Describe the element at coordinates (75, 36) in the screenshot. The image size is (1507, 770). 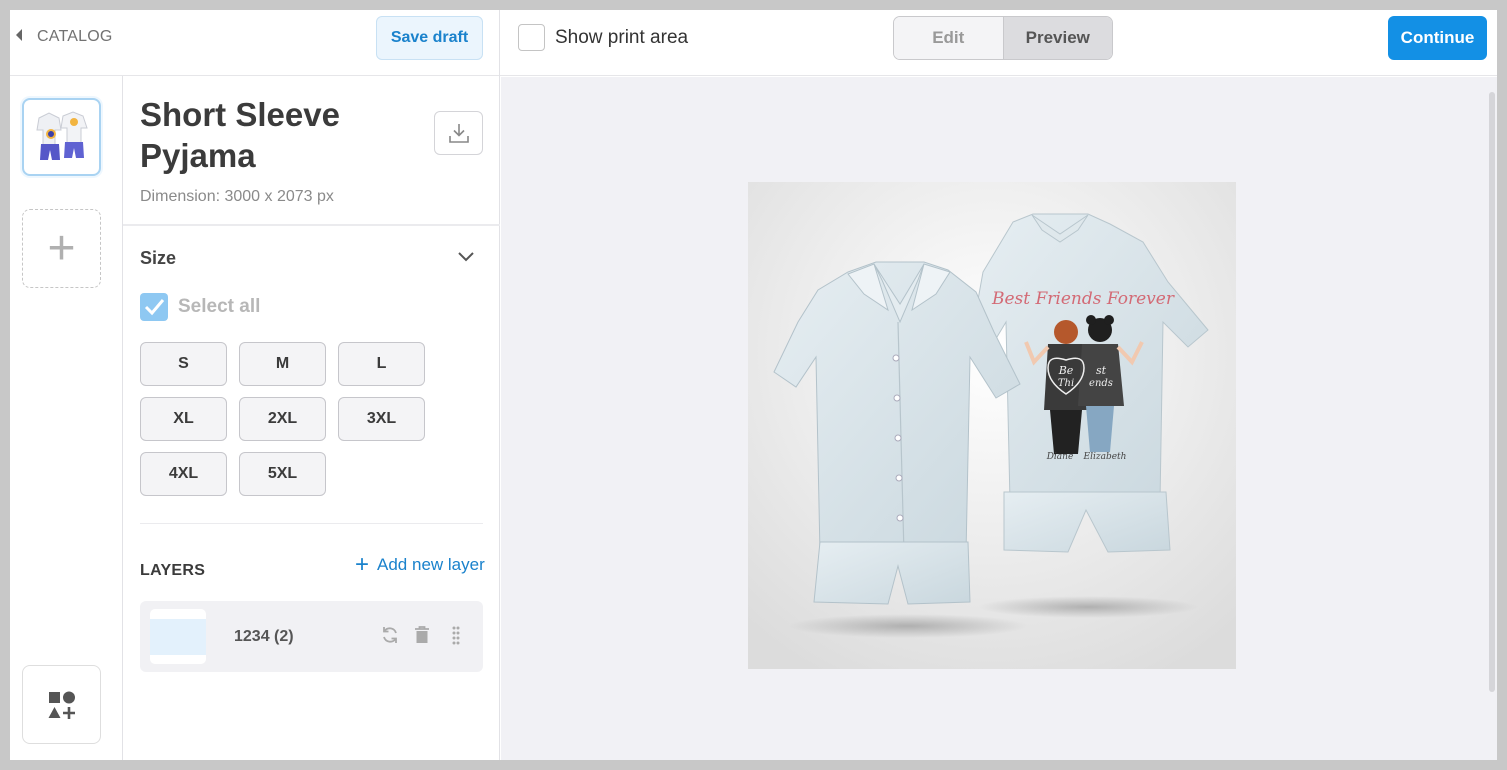
I see `back-label: CATALOG` at that location.